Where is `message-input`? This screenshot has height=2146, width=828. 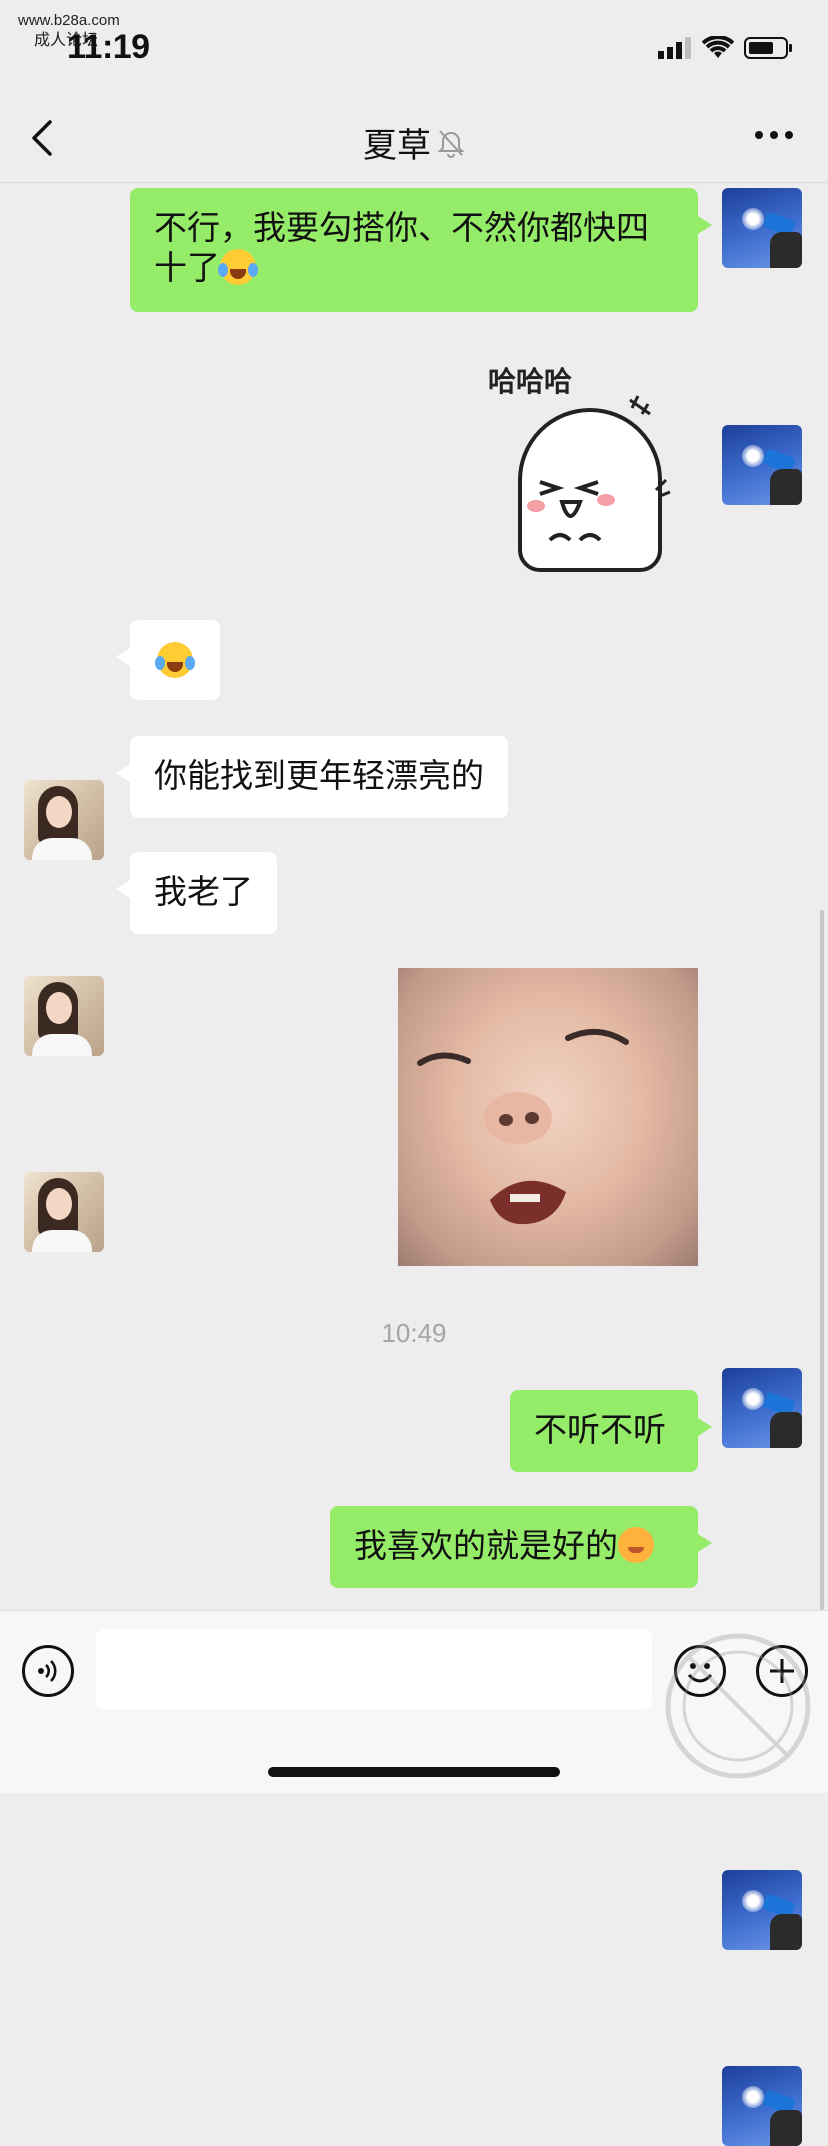
message-input is located at coordinates (374, 1669).